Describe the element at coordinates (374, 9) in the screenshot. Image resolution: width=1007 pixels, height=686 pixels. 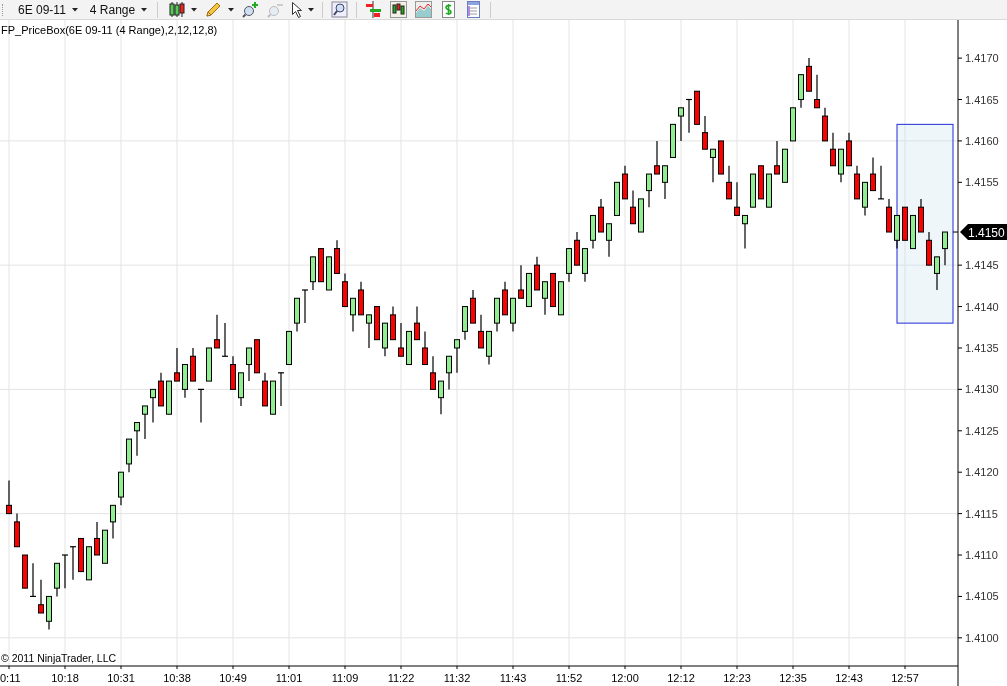
I see `bar-chart-icon` at that location.